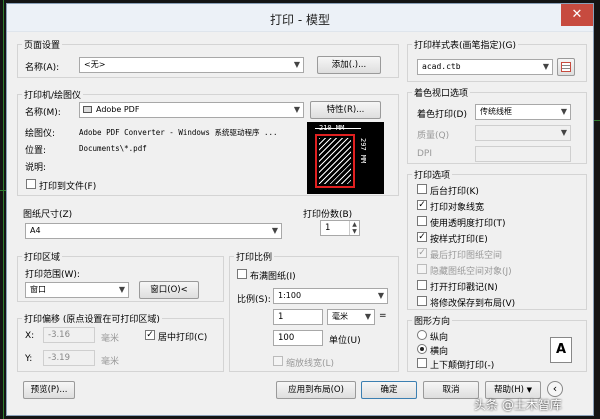 The image size is (600, 419). What do you see at coordinates (340, 316) in the screenshot?
I see `scale-unit-value: 毫米` at bounding box center [340, 316].